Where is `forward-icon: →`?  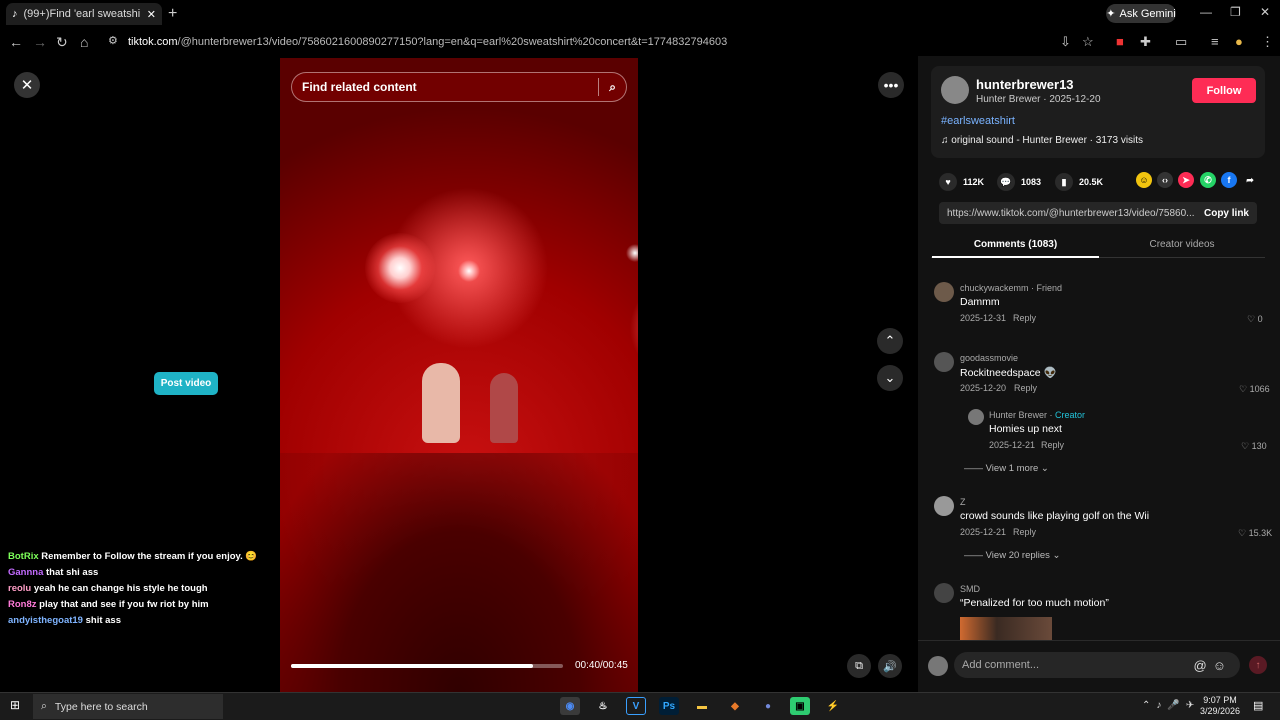 forward-icon: → is located at coordinates (40, 42).